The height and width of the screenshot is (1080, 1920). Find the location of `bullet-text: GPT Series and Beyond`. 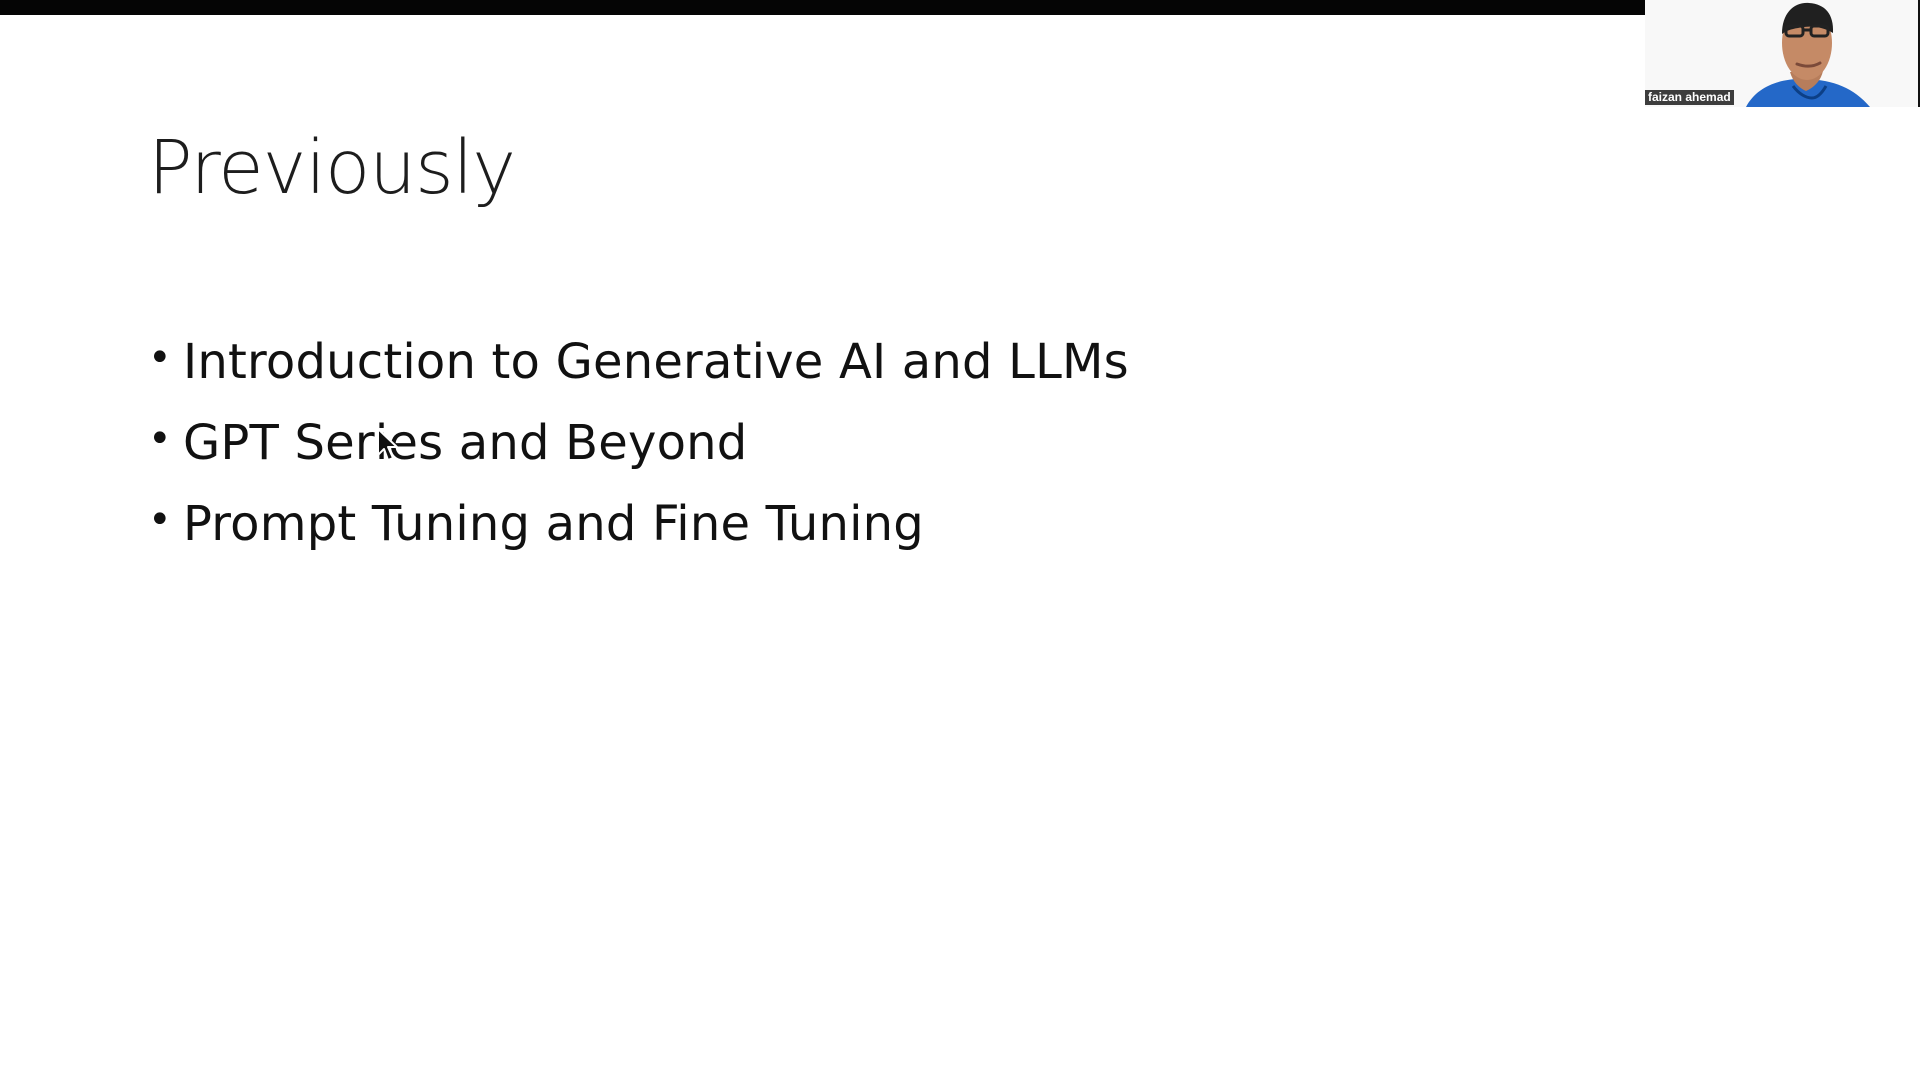

bullet-text: GPT Series and Beyond is located at coordinates (465, 442).